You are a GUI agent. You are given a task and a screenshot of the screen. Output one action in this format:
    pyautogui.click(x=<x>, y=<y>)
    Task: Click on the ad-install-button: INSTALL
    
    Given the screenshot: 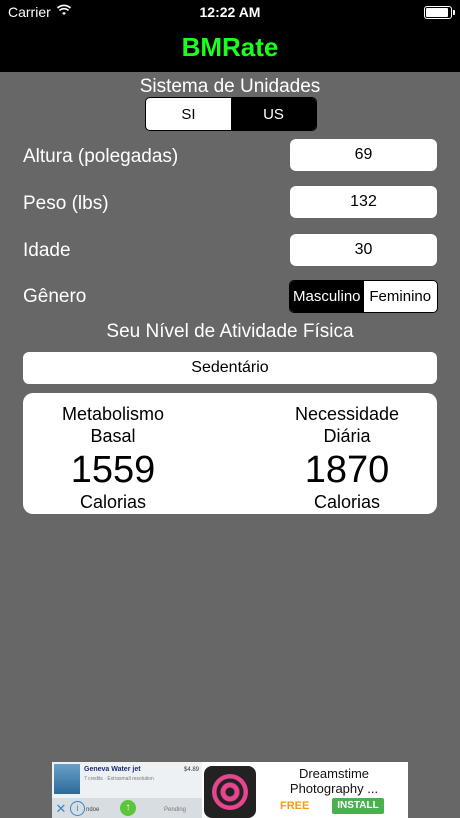 What is the action you would take?
    pyautogui.click(x=358, y=806)
    